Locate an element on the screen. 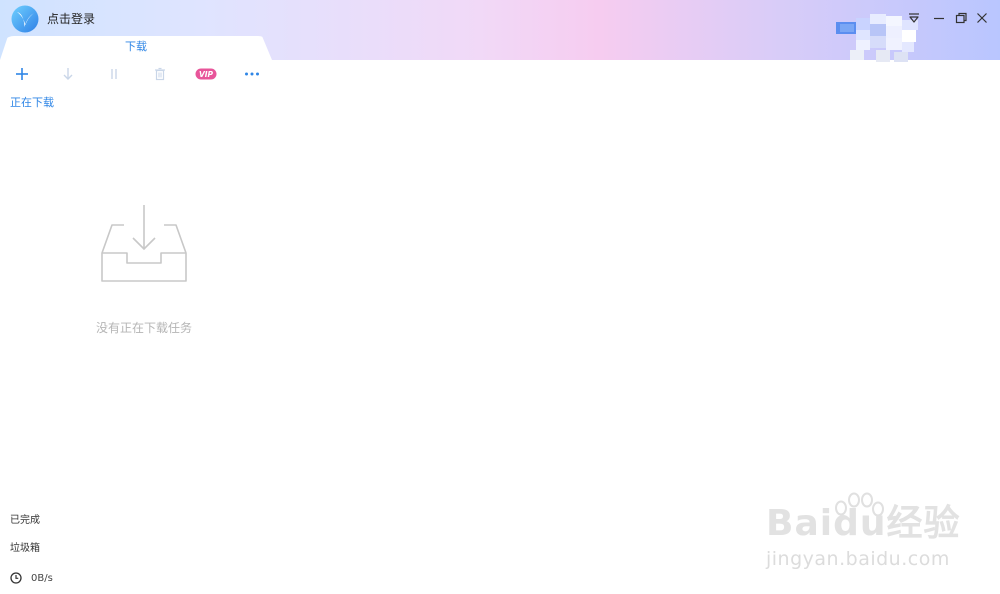  empty-state-message: 没有正在下载任务 is located at coordinates (143, 328).